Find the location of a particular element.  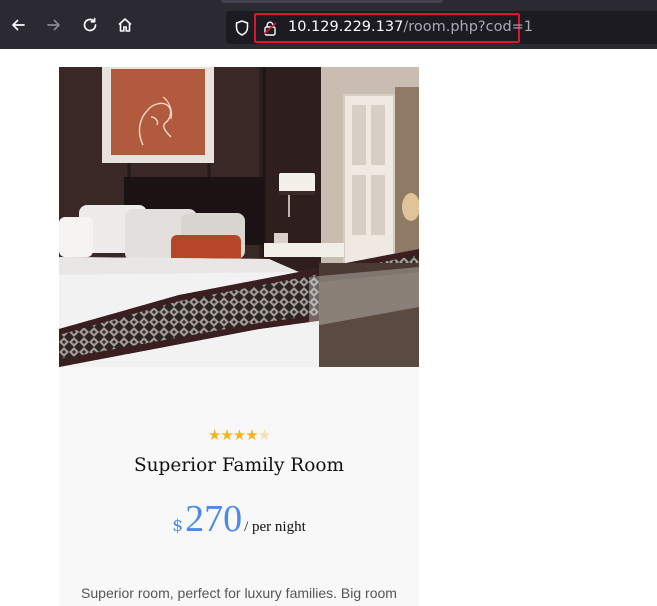

url-text: 10.129.229.137/room.php?cod=1 is located at coordinates (410, 27).